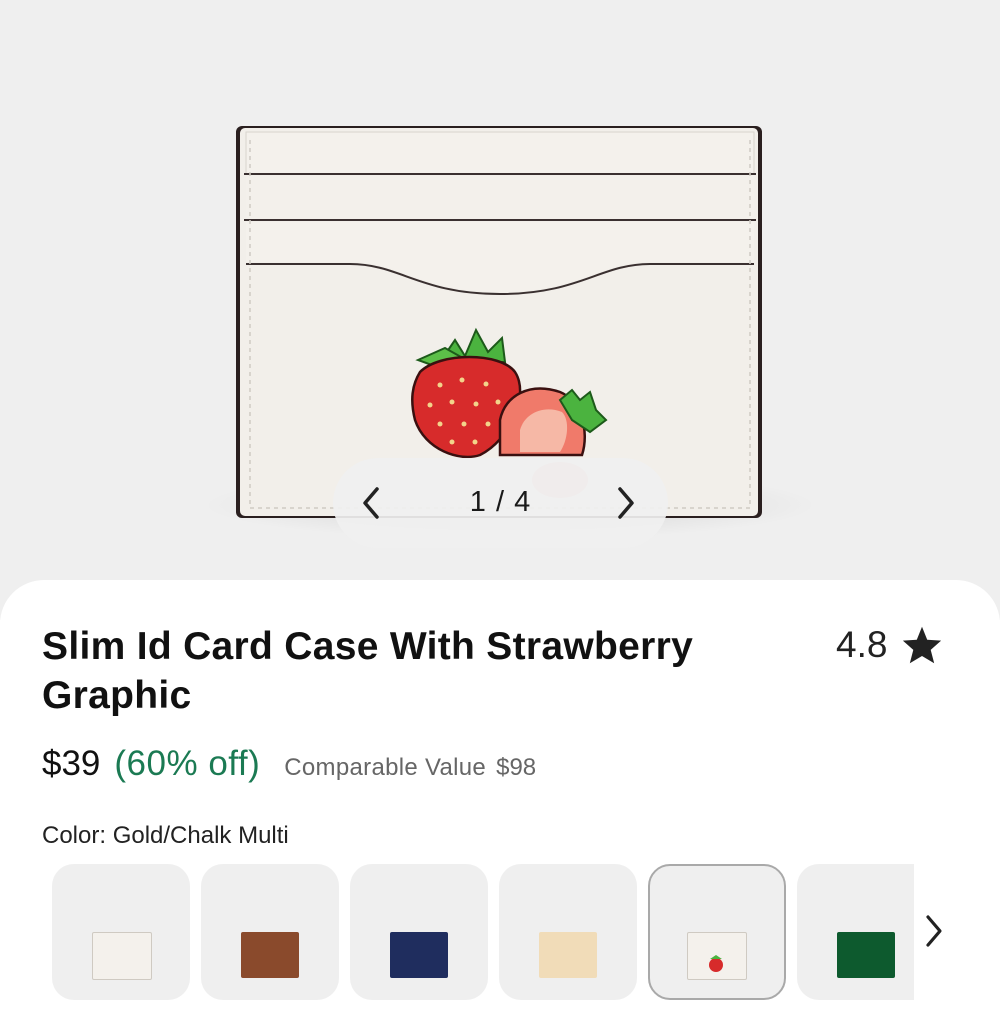 The image size is (1000, 1020). What do you see at coordinates (187, 763) in the screenshot?
I see `discount-label: (60% off)` at bounding box center [187, 763].